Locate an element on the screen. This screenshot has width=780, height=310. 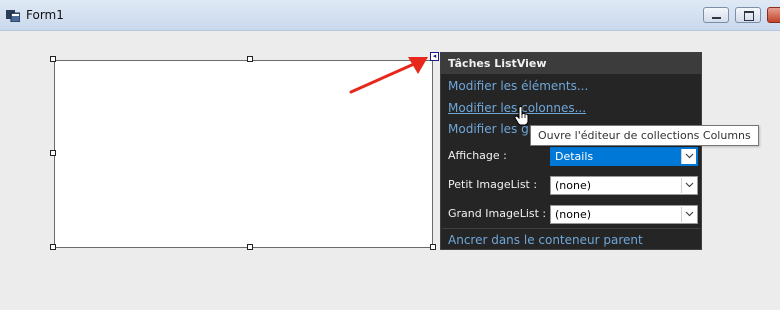
view-combobox: Details is located at coordinates (624, 156).